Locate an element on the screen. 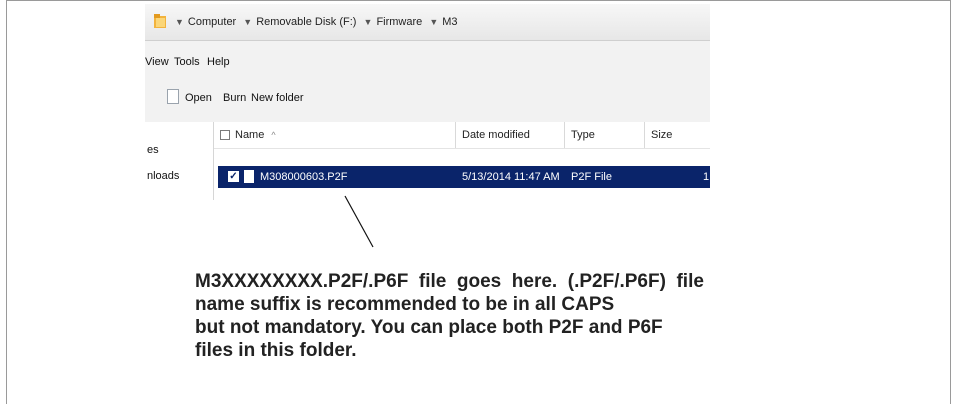 The width and height of the screenshot is (965, 404). caption-line-4: files in this folder. is located at coordinates (276, 350).